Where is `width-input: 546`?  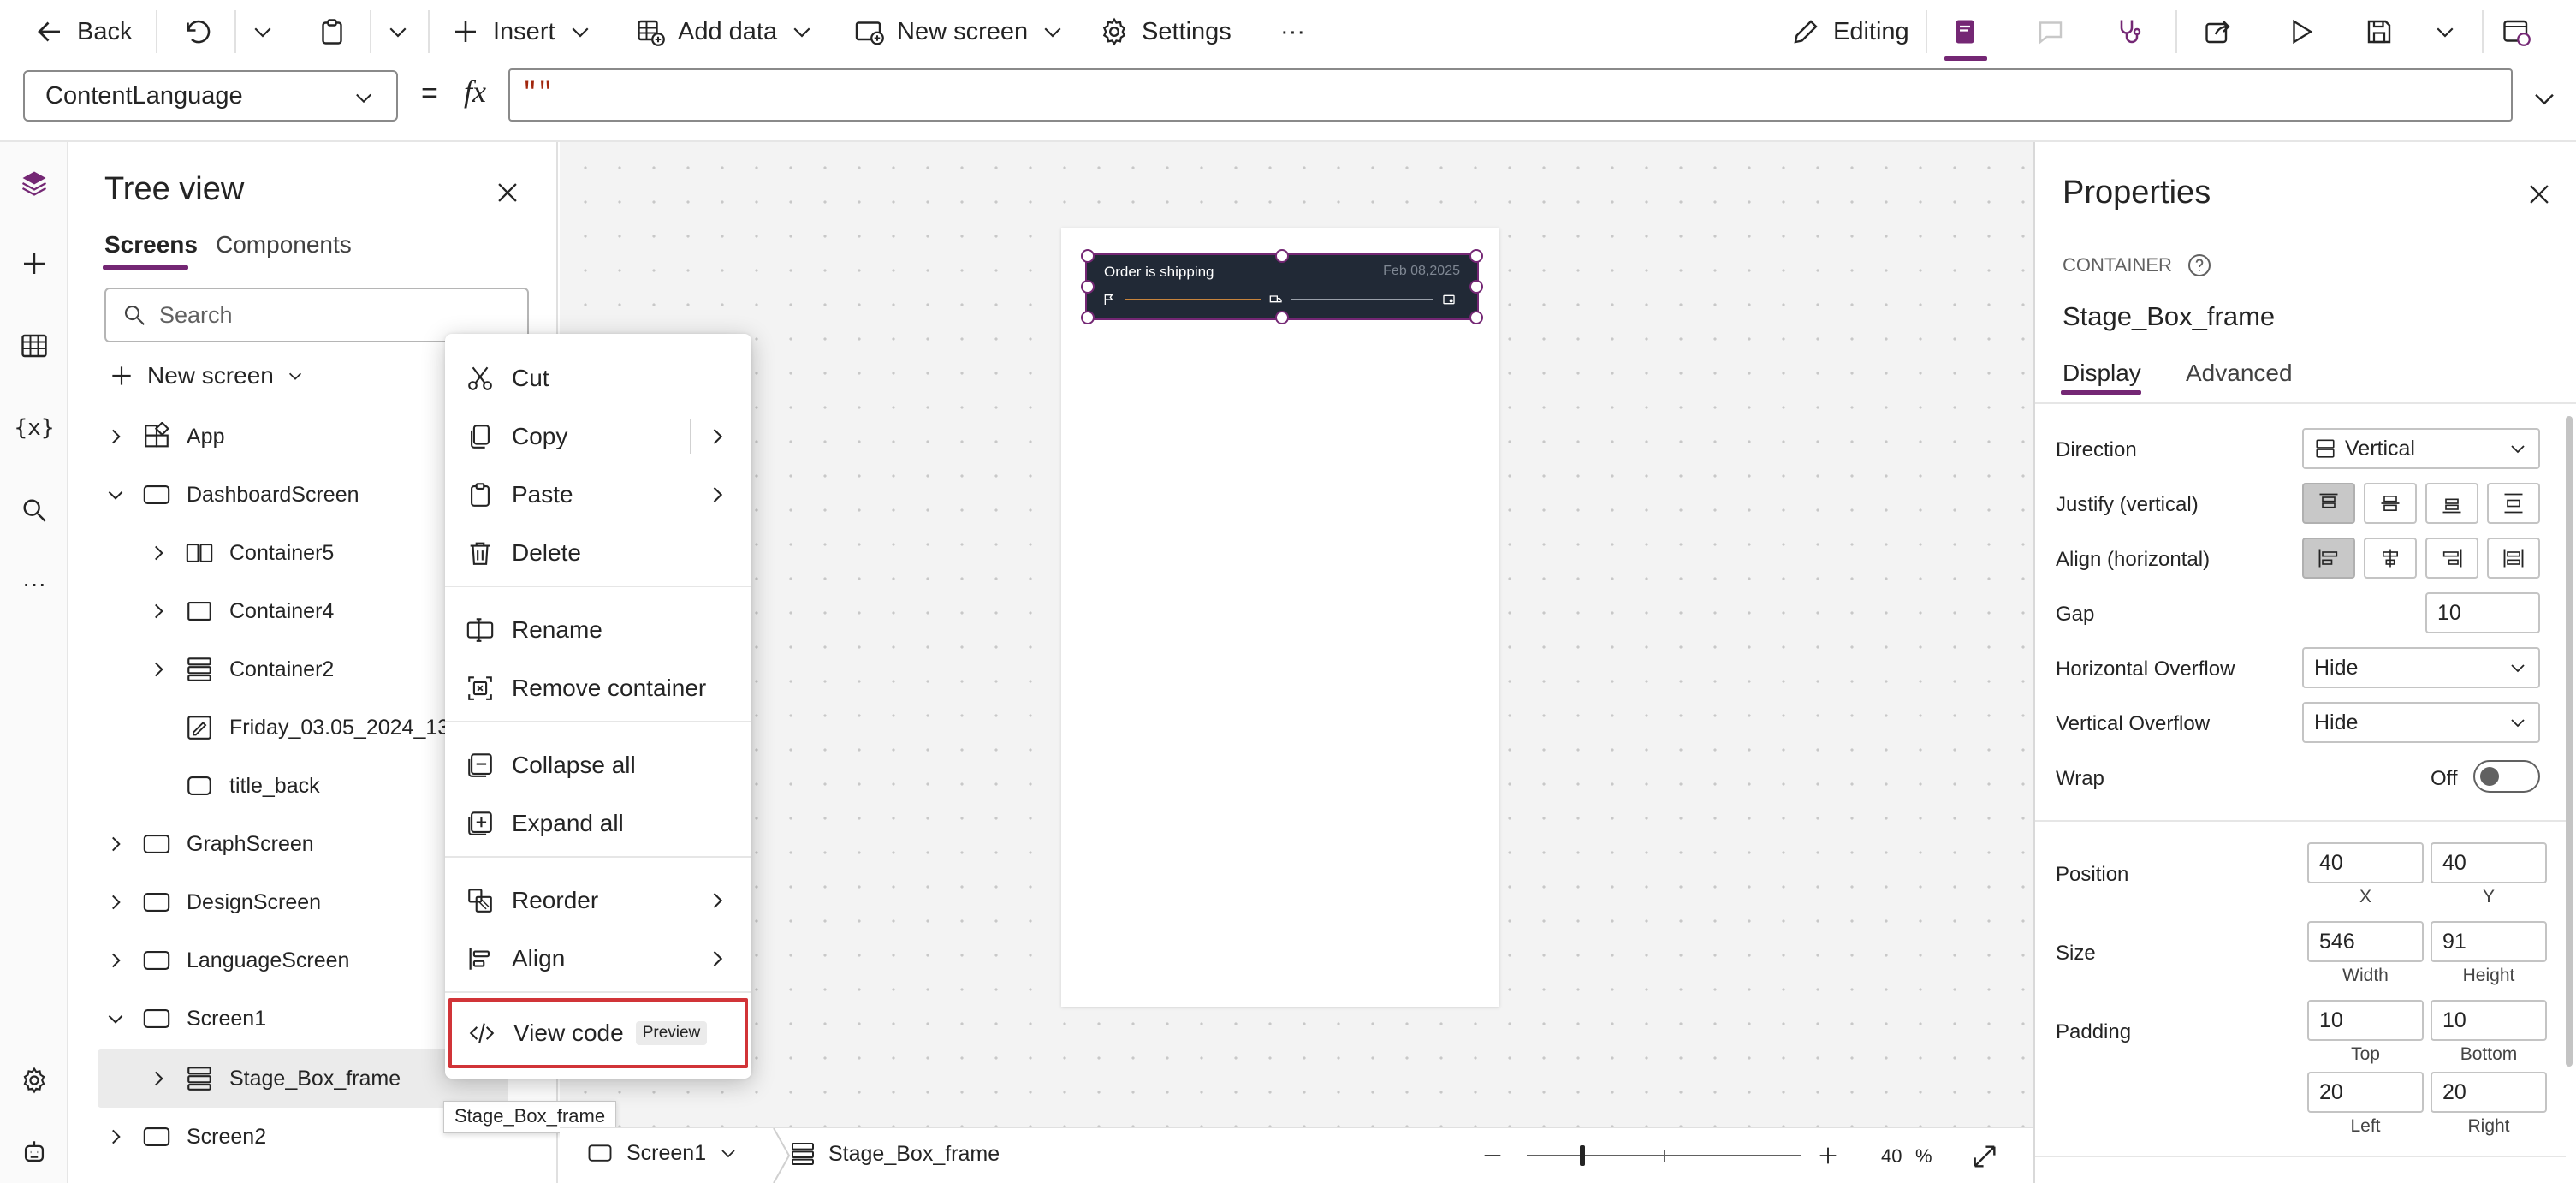 width-input: 546 is located at coordinates (2365, 942).